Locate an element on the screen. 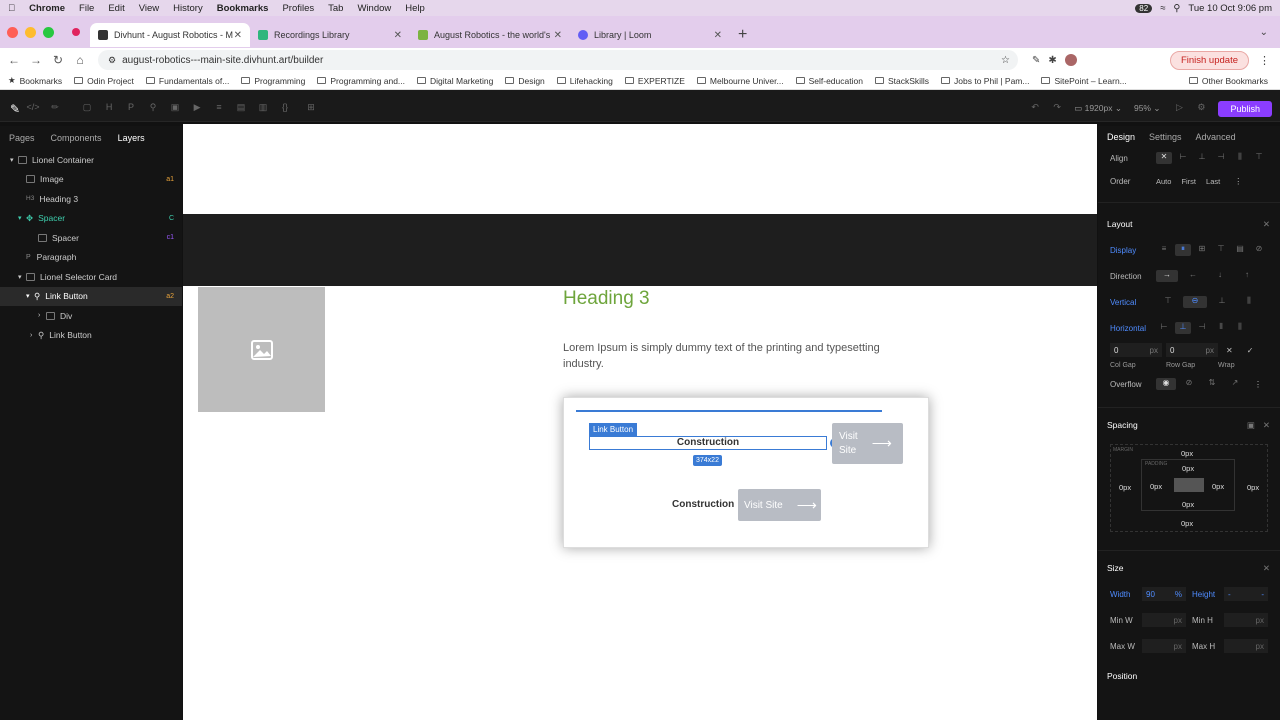  check-icon: ✓ is located at coordinates (1250, 350).